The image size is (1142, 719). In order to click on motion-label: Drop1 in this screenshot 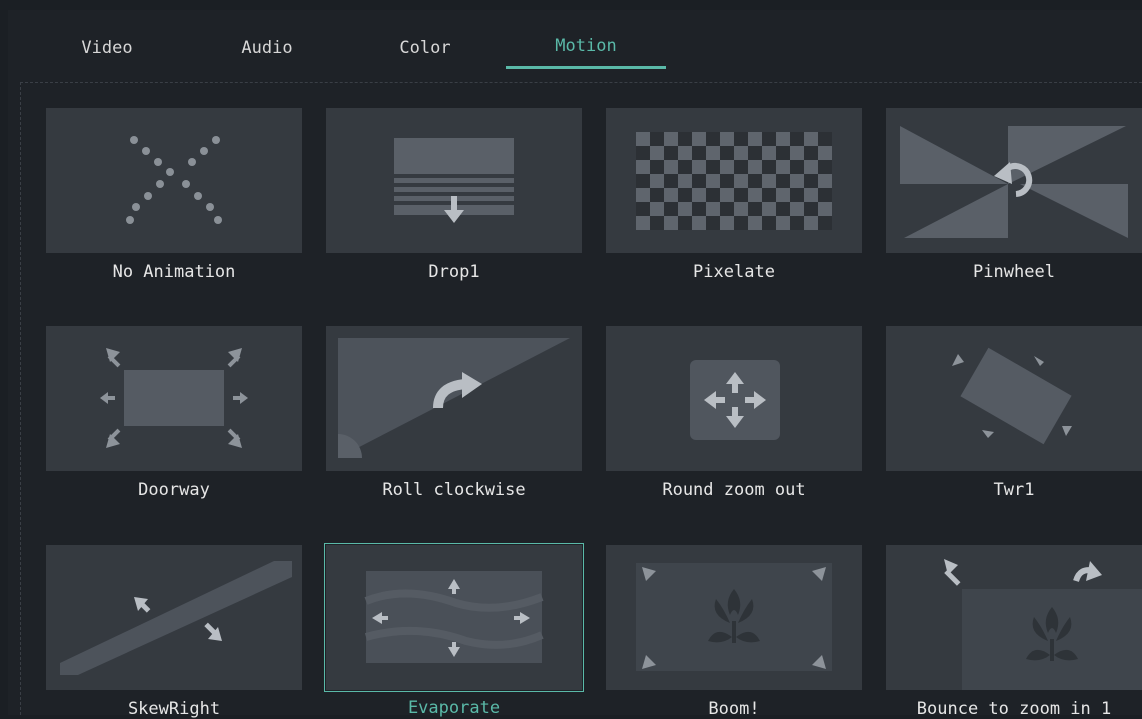, I will do `click(454, 272)`.